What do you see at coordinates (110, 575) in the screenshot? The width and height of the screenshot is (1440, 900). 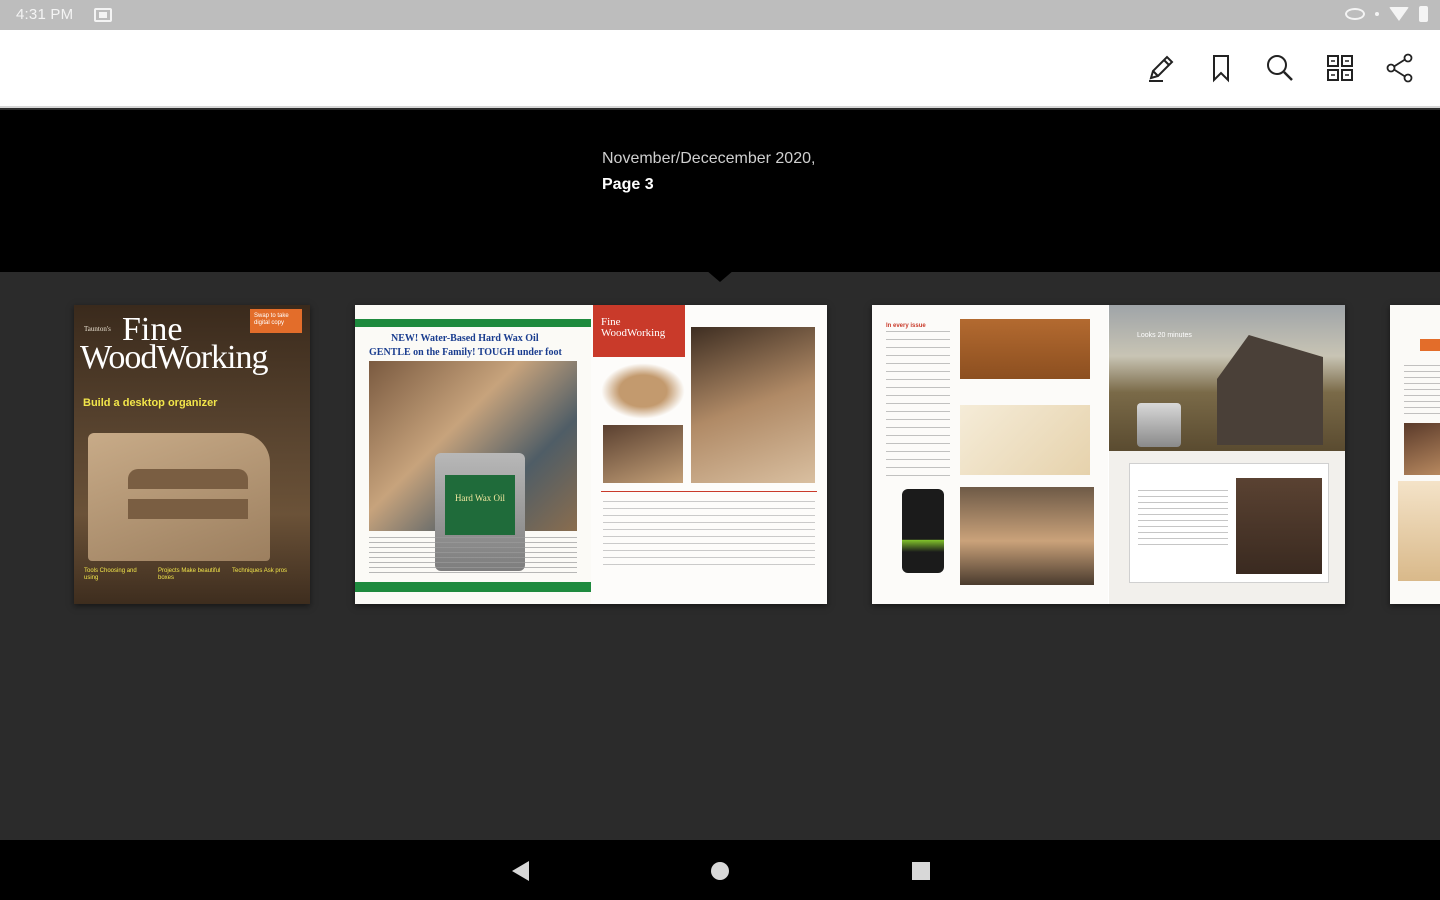 I see `cover-footer-item: Tools Choosing and using` at bounding box center [110, 575].